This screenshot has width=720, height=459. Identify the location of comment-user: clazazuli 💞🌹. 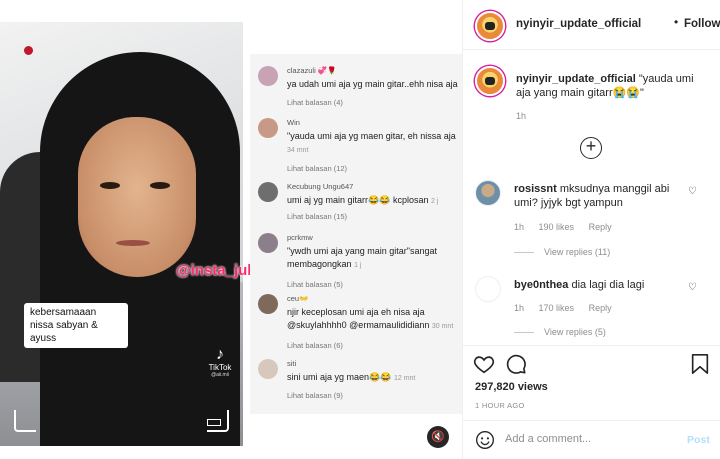
(312, 70).